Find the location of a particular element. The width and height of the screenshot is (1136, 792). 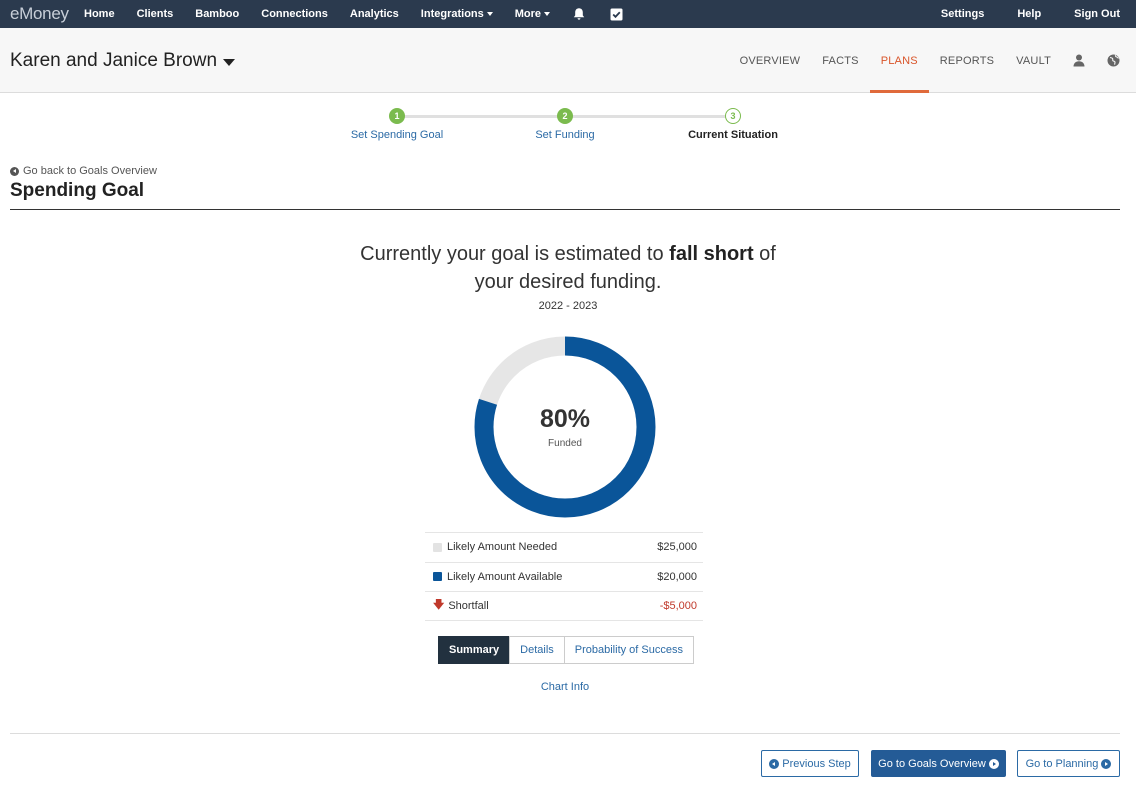

page-title: Spending Goal is located at coordinates (77, 190).